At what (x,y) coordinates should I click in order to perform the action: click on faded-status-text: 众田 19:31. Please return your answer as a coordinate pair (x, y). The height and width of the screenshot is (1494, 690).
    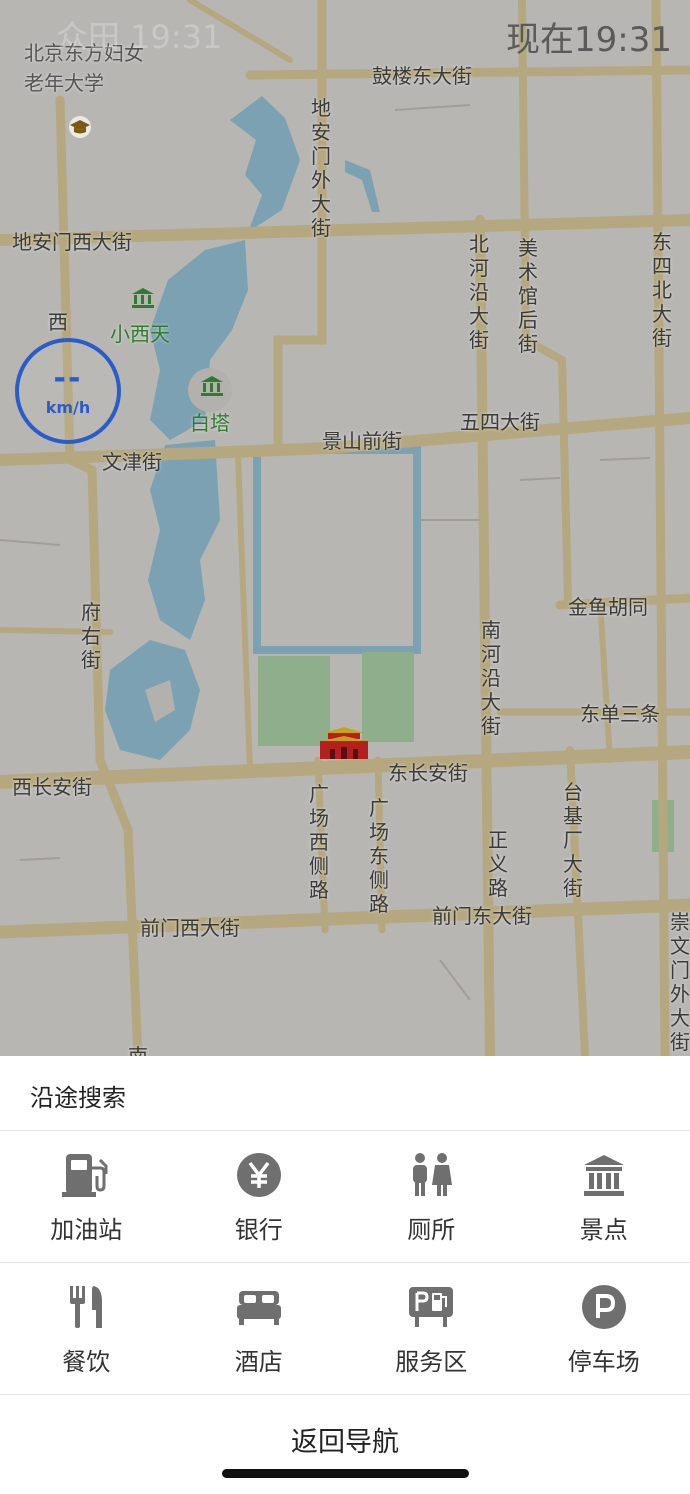
    Looking at the image, I should click on (139, 37).